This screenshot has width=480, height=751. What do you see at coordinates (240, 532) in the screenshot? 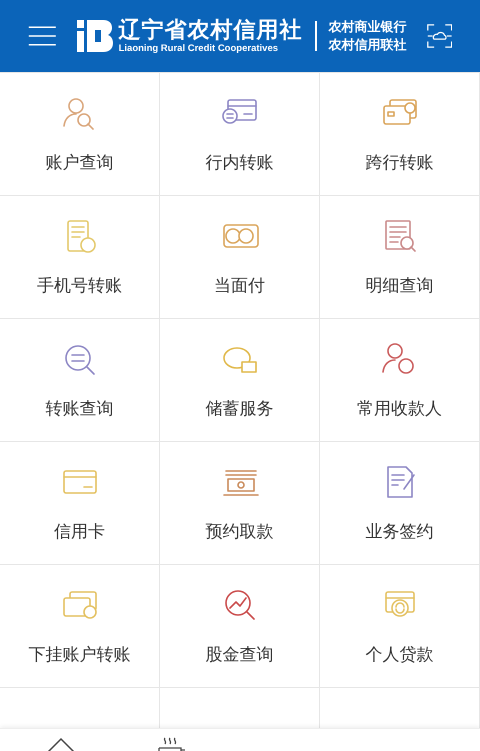
I see `service-label: 预约取款` at bounding box center [240, 532].